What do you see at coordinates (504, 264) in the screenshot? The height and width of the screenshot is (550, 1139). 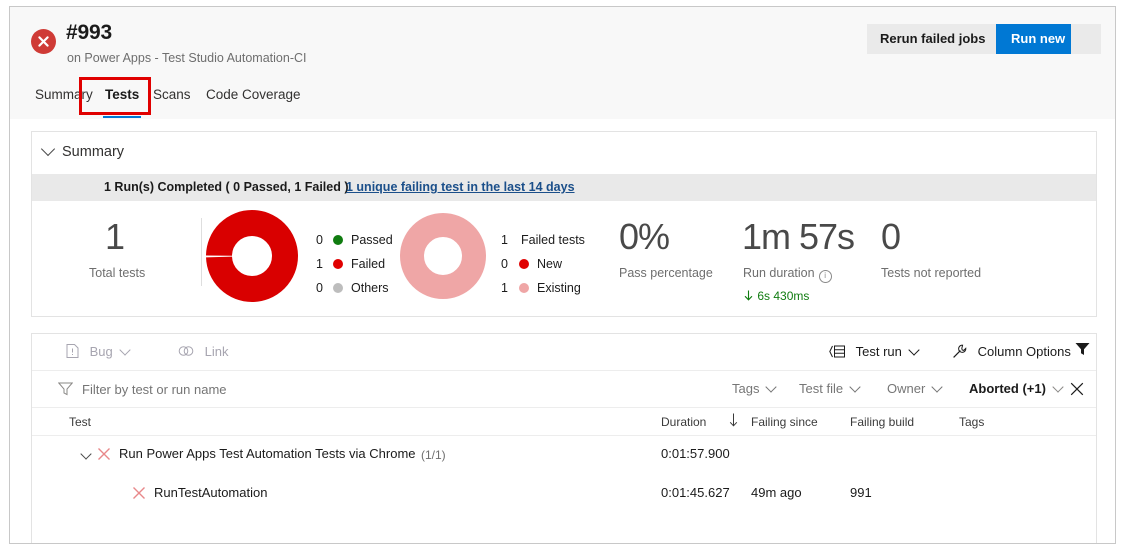 I see `legend-new-count: 0` at bounding box center [504, 264].